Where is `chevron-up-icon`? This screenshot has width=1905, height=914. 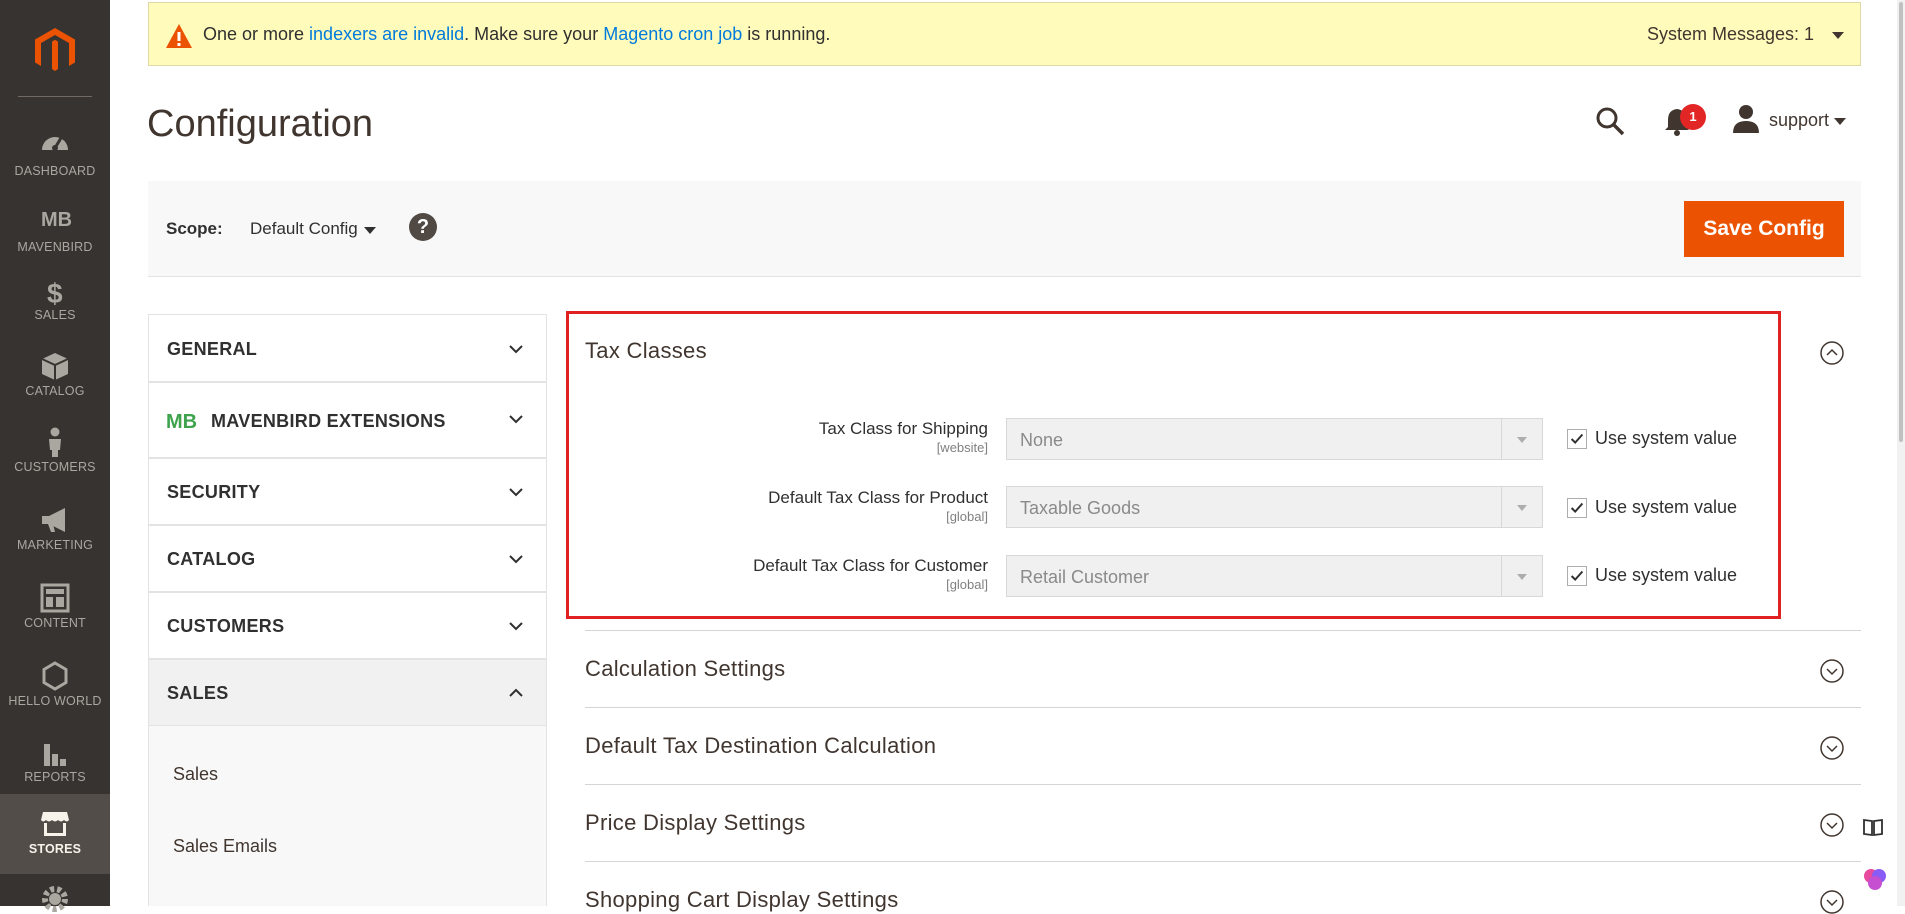
chevron-up-icon is located at coordinates (516, 692).